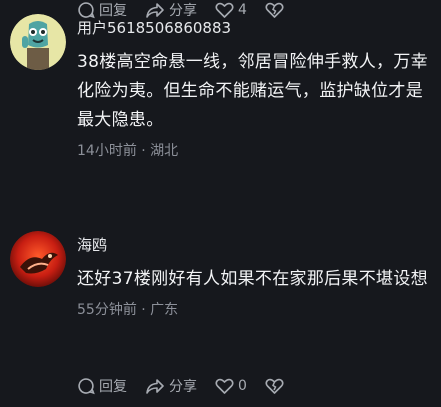 This screenshot has height=407, width=441. I want to click on username: 海鸥, so click(254, 245).